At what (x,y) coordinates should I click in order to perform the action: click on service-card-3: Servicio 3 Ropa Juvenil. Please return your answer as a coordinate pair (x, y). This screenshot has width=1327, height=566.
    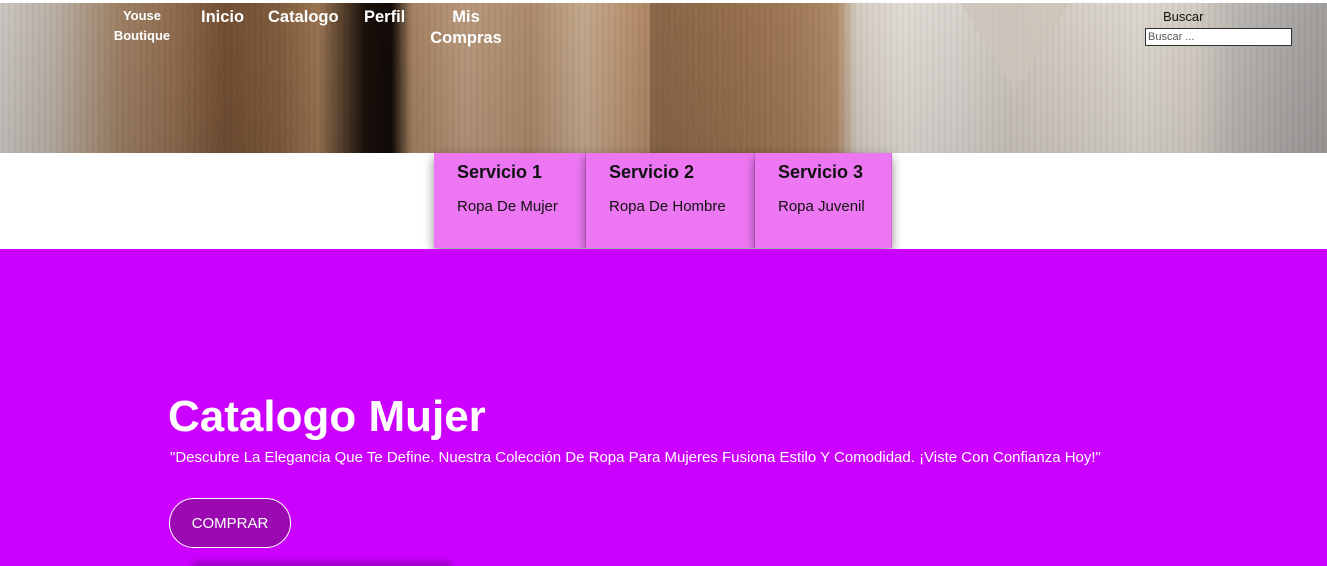
    Looking at the image, I should click on (823, 200).